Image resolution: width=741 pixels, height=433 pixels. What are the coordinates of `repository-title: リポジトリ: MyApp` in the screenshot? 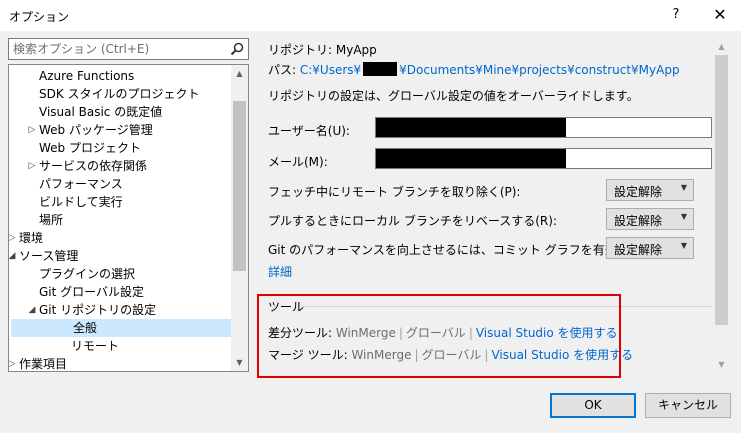 It's located at (322, 50).